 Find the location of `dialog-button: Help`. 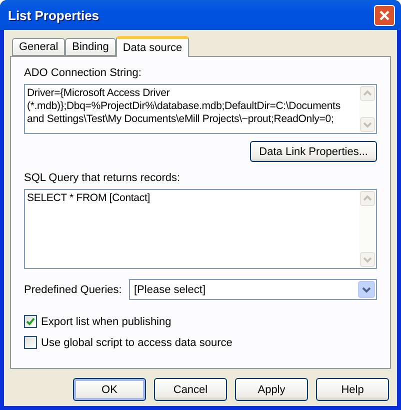

dialog-button: Help is located at coordinates (352, 389).